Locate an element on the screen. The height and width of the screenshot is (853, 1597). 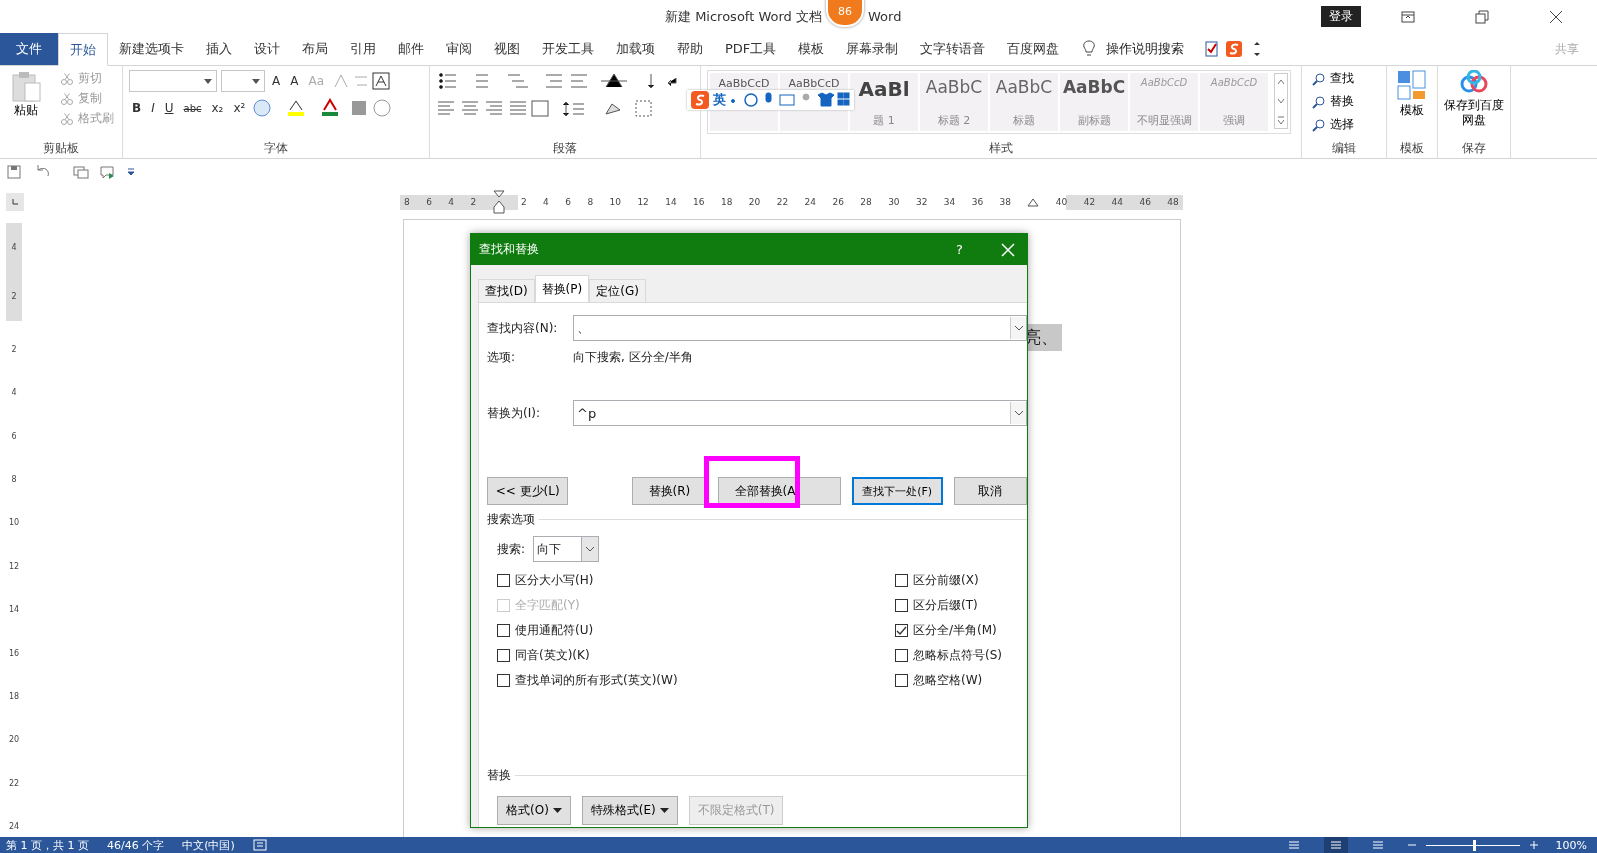
font-size-field is located at coordinates (243, 81).